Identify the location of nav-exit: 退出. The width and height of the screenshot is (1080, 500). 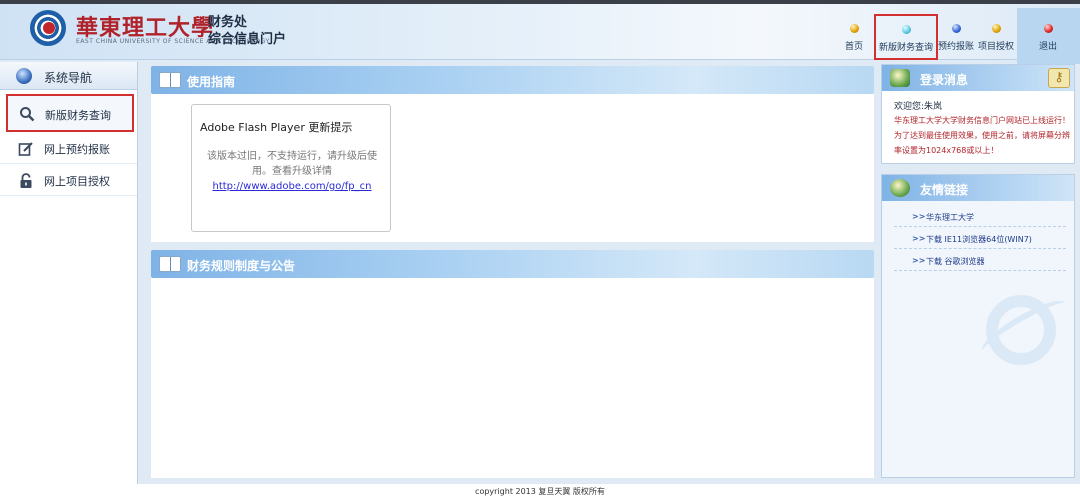
(1048, 38).